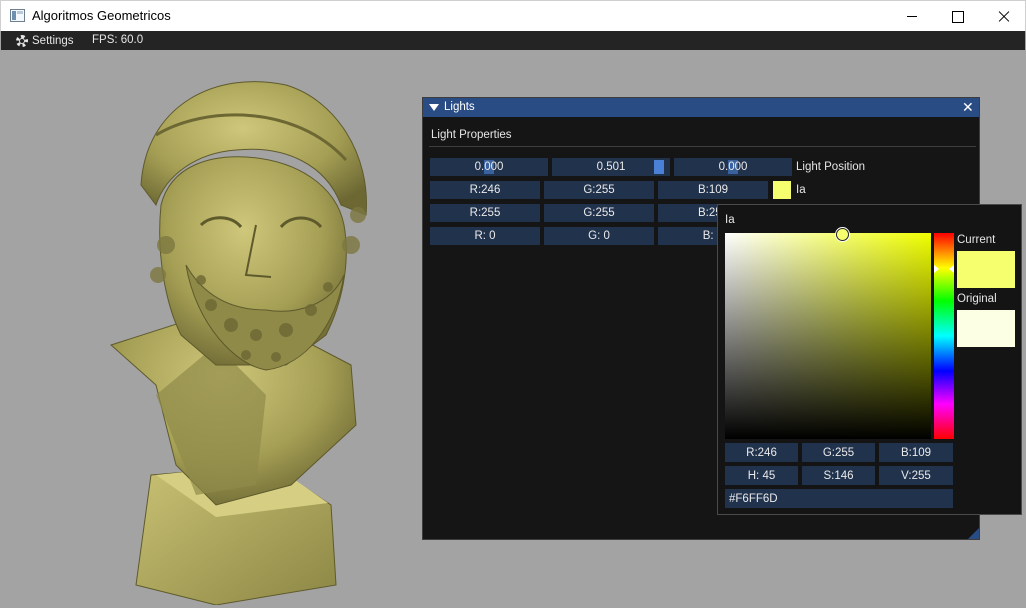  What do you see at coordinates (973, 533) in the screenshot?
I see `resize-grip` at bounding box center [973, 533].